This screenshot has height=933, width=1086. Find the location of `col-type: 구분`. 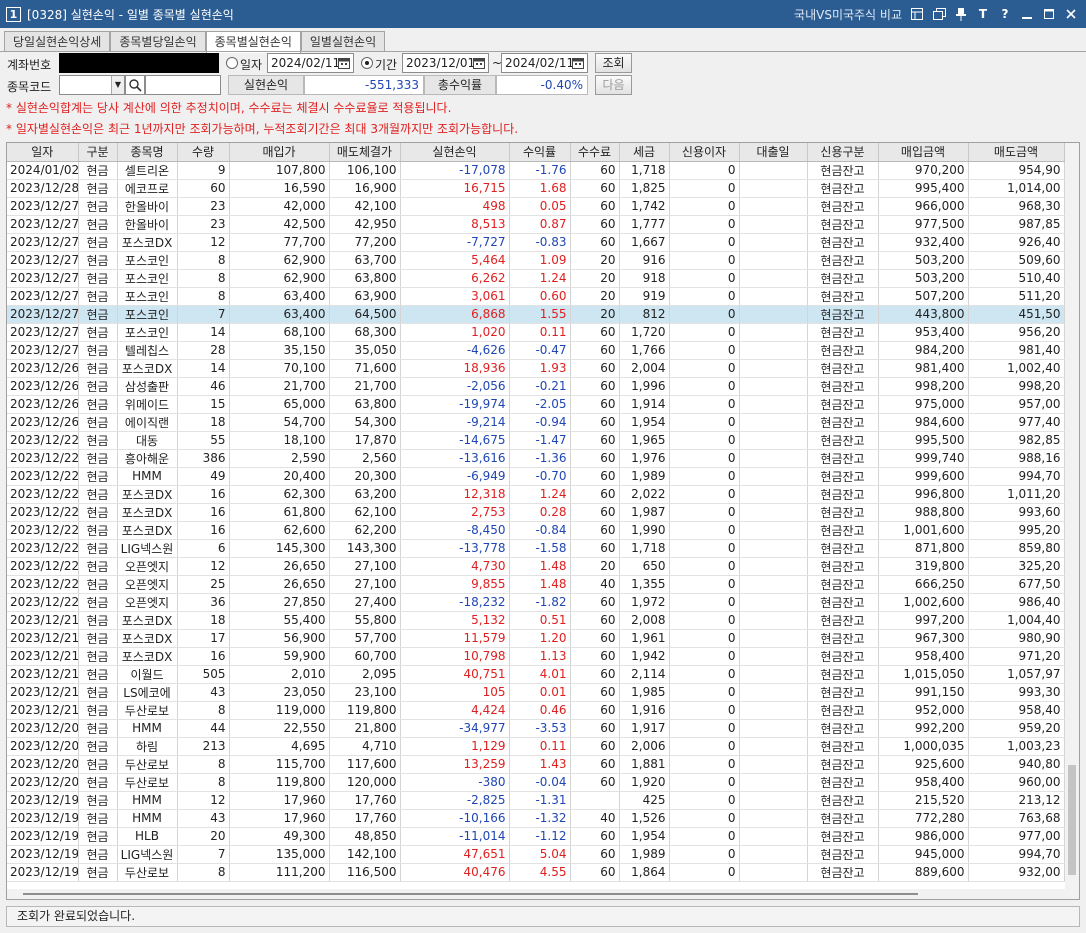

col-type: 구분 is located at coordinates (98, 152).